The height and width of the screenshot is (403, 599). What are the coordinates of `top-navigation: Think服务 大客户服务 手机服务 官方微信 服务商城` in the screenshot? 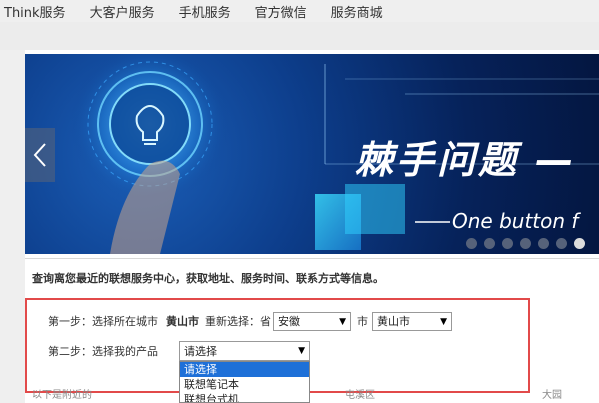 It's located at (299, 11).